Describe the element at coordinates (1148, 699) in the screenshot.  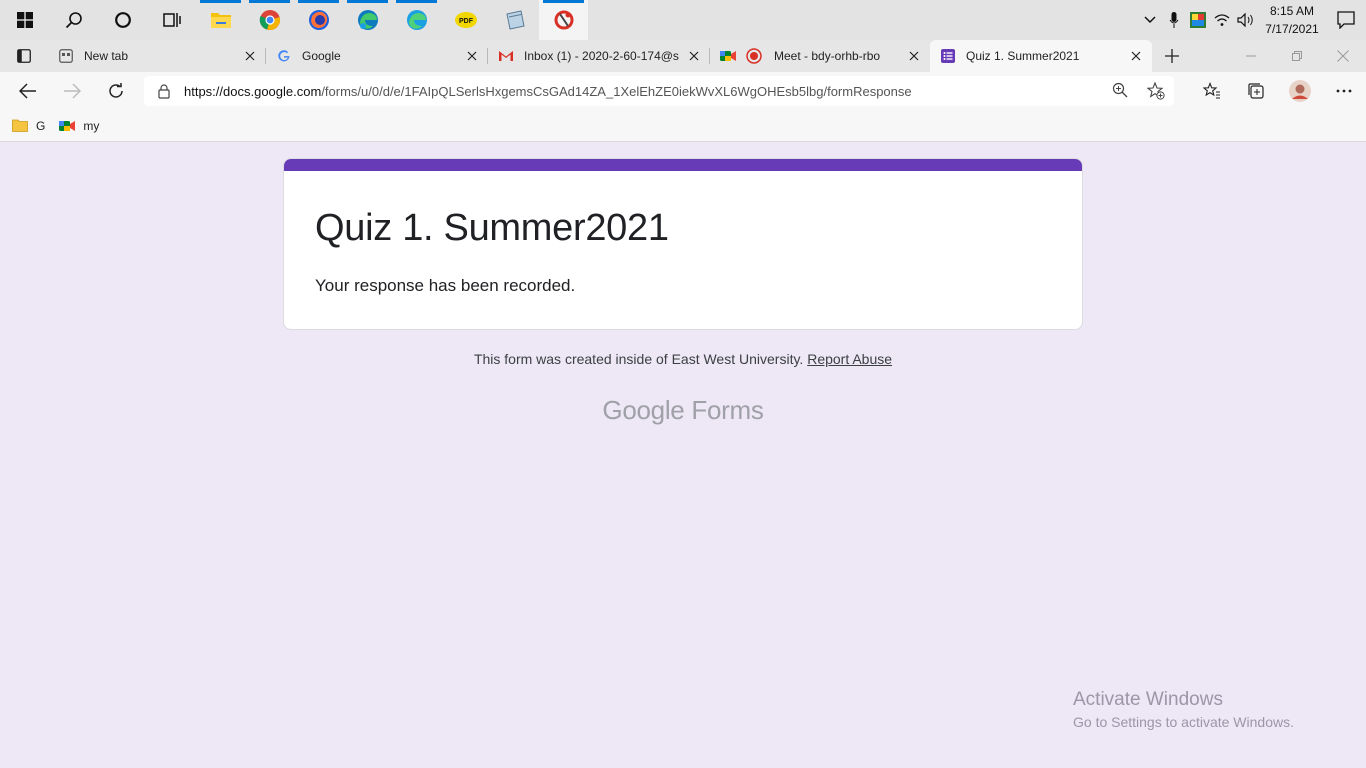
I see `watermark-title: Activate Windows` at that location.